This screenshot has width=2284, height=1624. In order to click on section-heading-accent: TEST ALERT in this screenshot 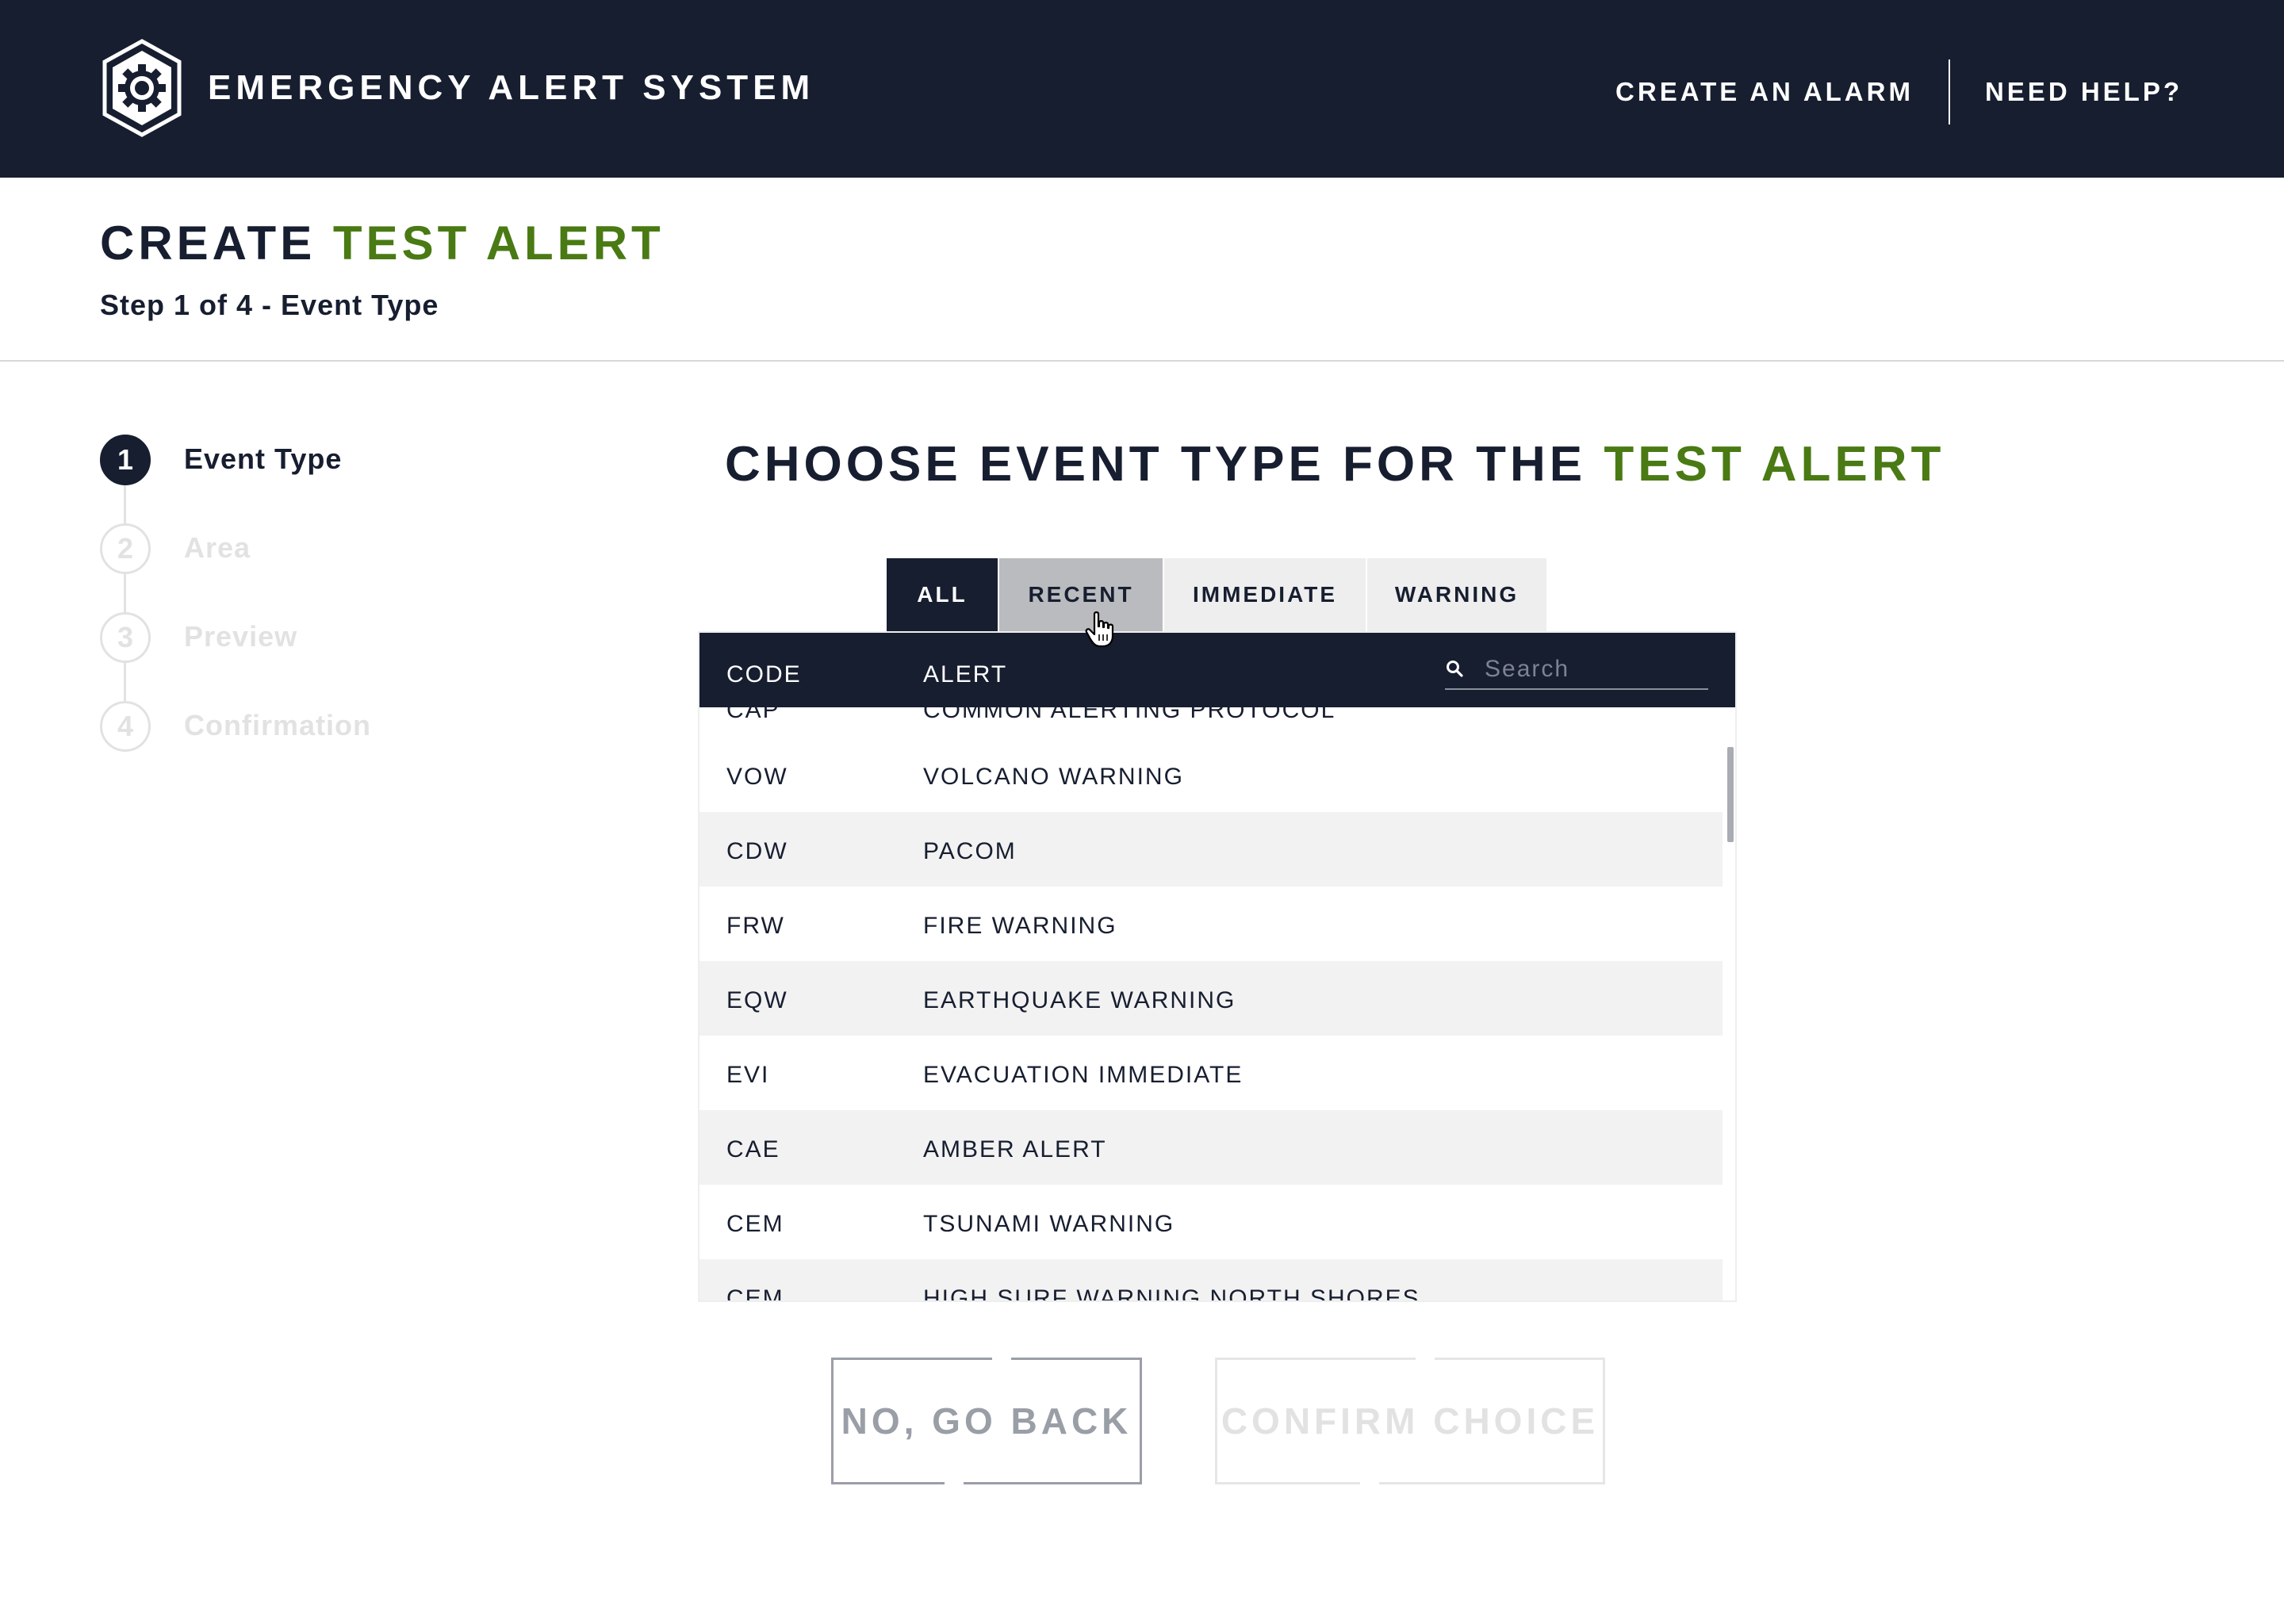, I will do `click(1774, 464)`.